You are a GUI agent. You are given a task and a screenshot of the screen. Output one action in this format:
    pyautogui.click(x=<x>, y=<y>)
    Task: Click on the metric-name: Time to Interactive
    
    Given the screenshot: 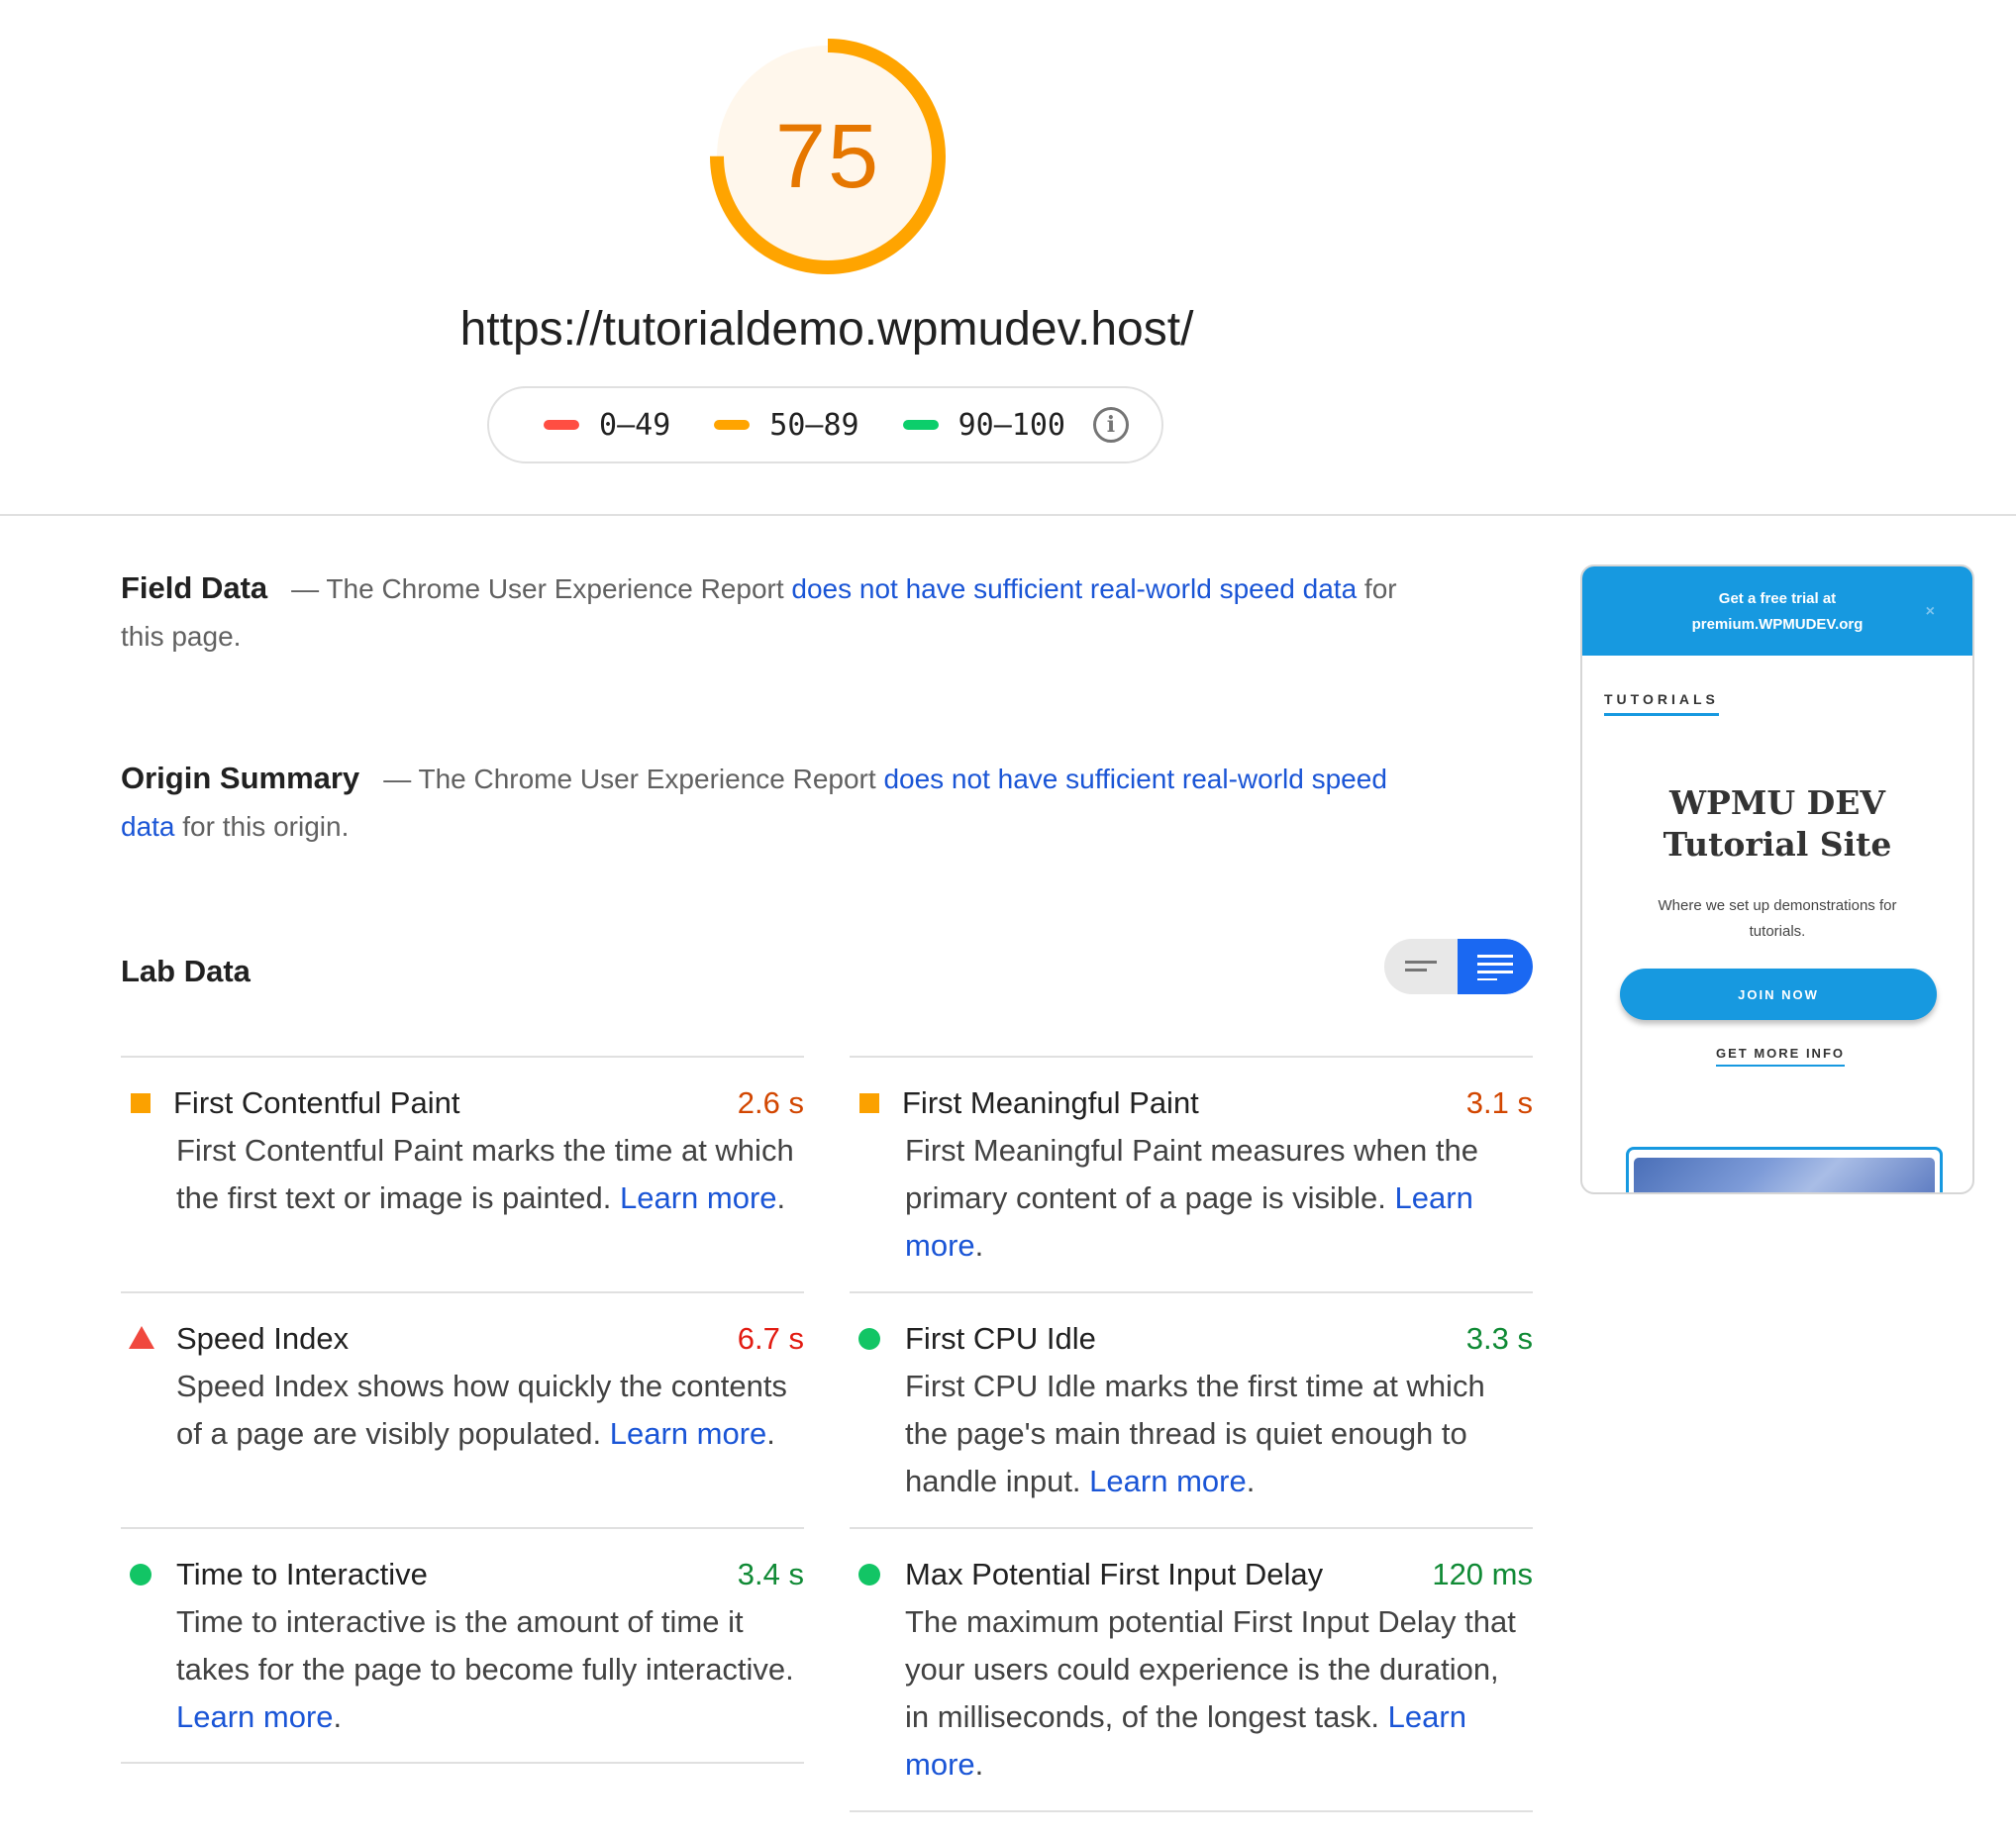 What is the action you would take?
    pyautogui.click(x=302, y=1574)
    